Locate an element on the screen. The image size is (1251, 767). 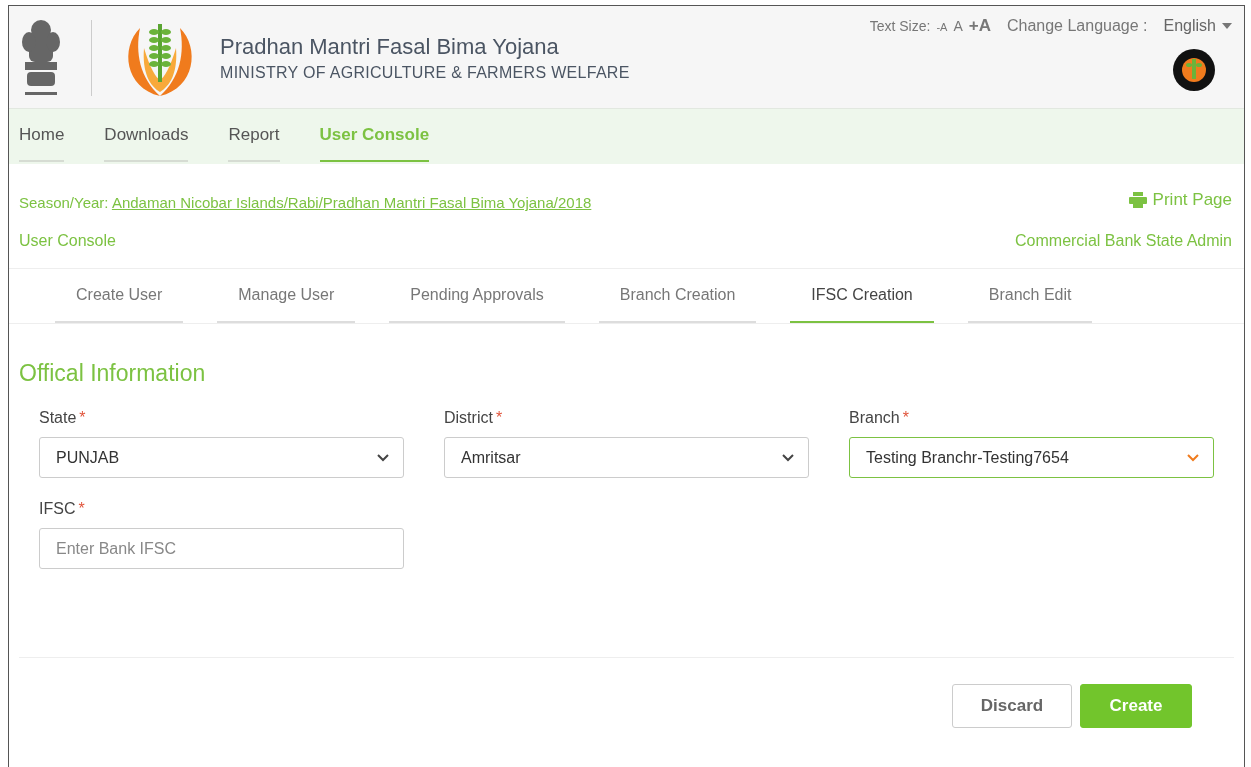
discard-button: Discard is located at coordinates (1012, 706).